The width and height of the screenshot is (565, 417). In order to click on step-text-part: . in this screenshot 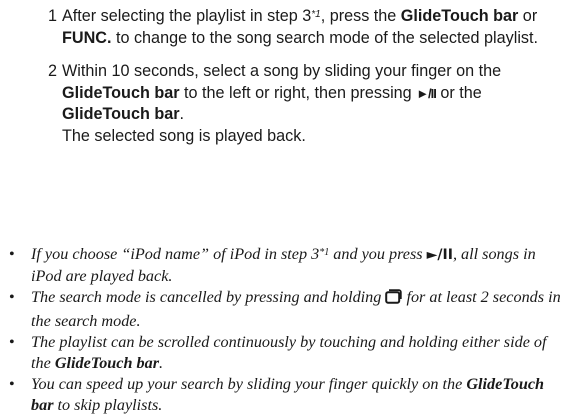, I will do `click(182, 114)`.